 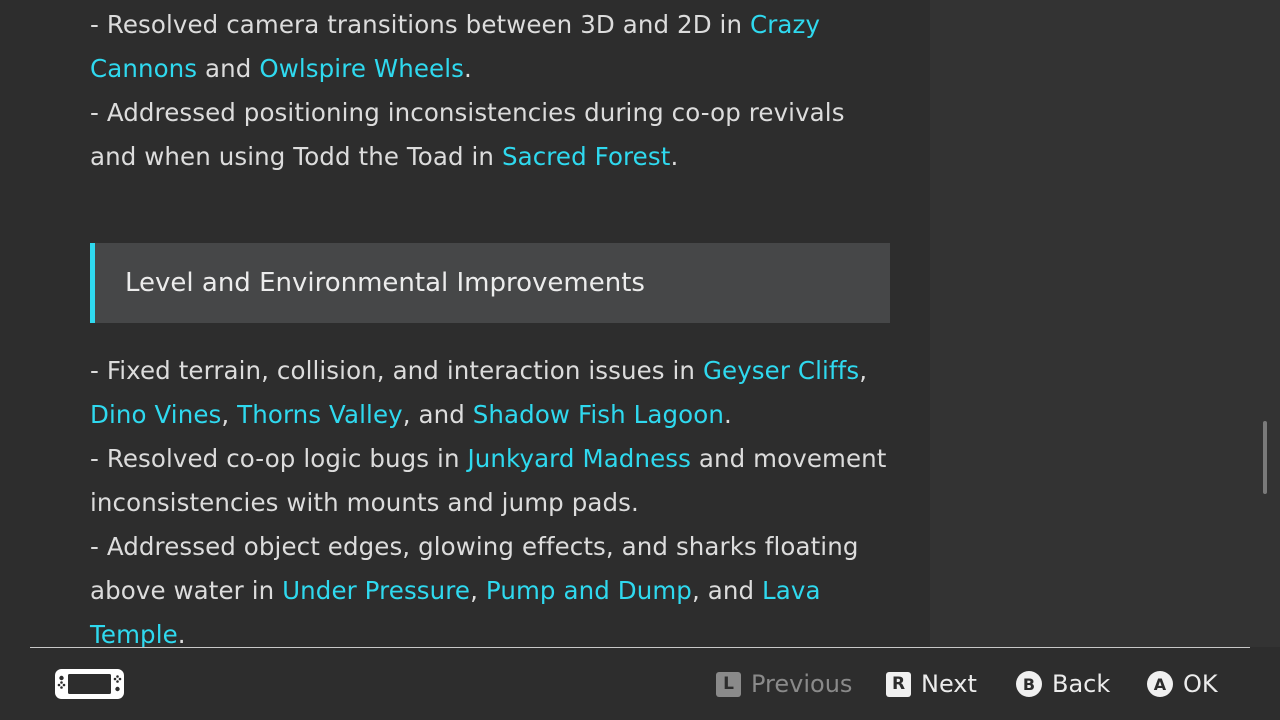 I want to click on level-link-sacred-forest: Sacred Forest, so click(x=586, y=156).